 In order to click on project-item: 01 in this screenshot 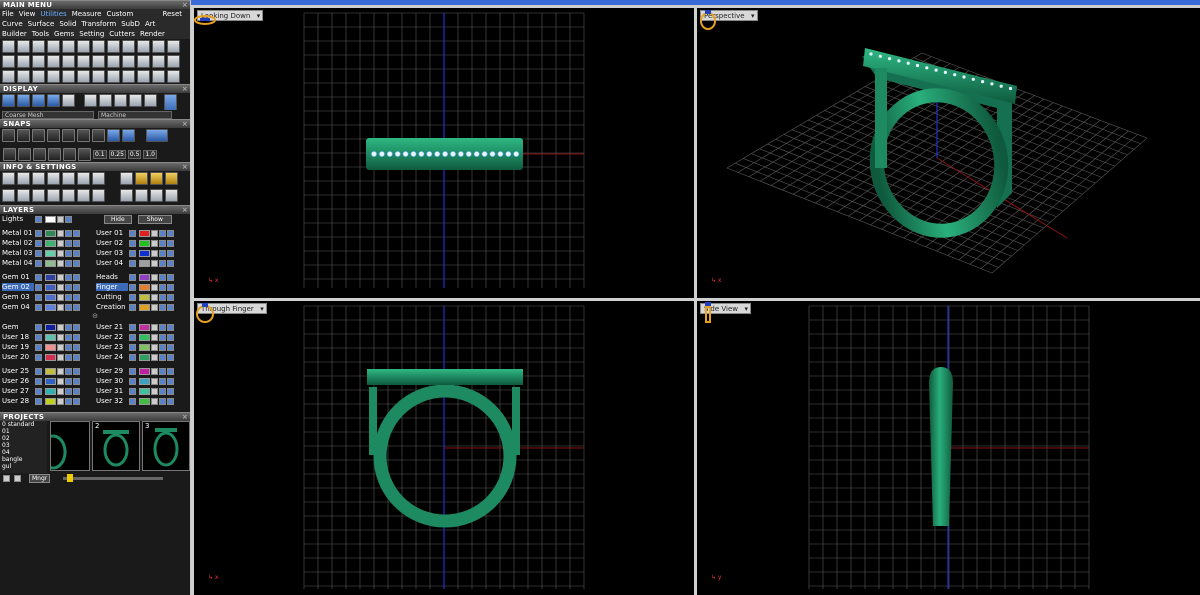, I will do `click(24, 431)`.